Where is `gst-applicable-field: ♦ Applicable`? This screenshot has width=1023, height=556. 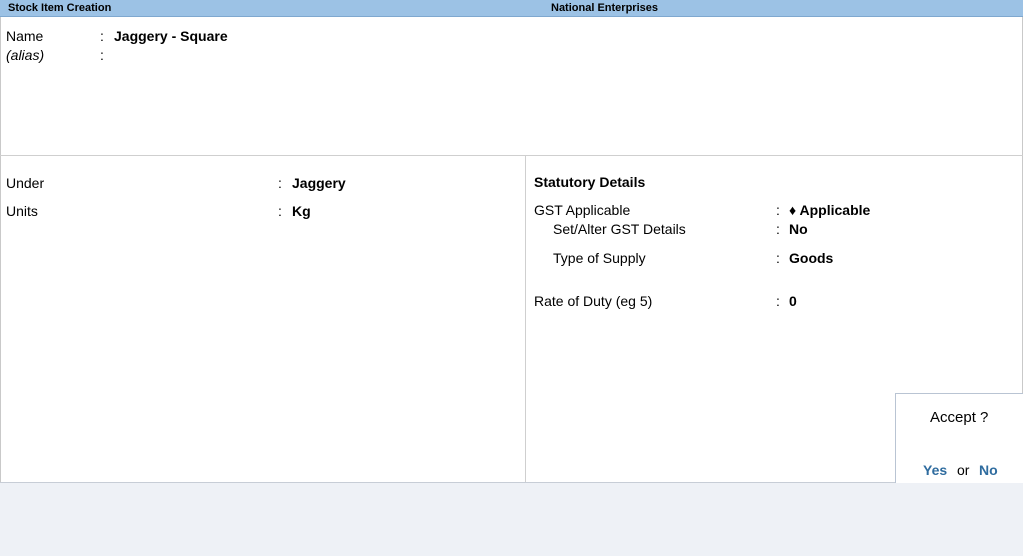 gst-applicable-field: ♦ Applicable is located at coordinates (829, 210).